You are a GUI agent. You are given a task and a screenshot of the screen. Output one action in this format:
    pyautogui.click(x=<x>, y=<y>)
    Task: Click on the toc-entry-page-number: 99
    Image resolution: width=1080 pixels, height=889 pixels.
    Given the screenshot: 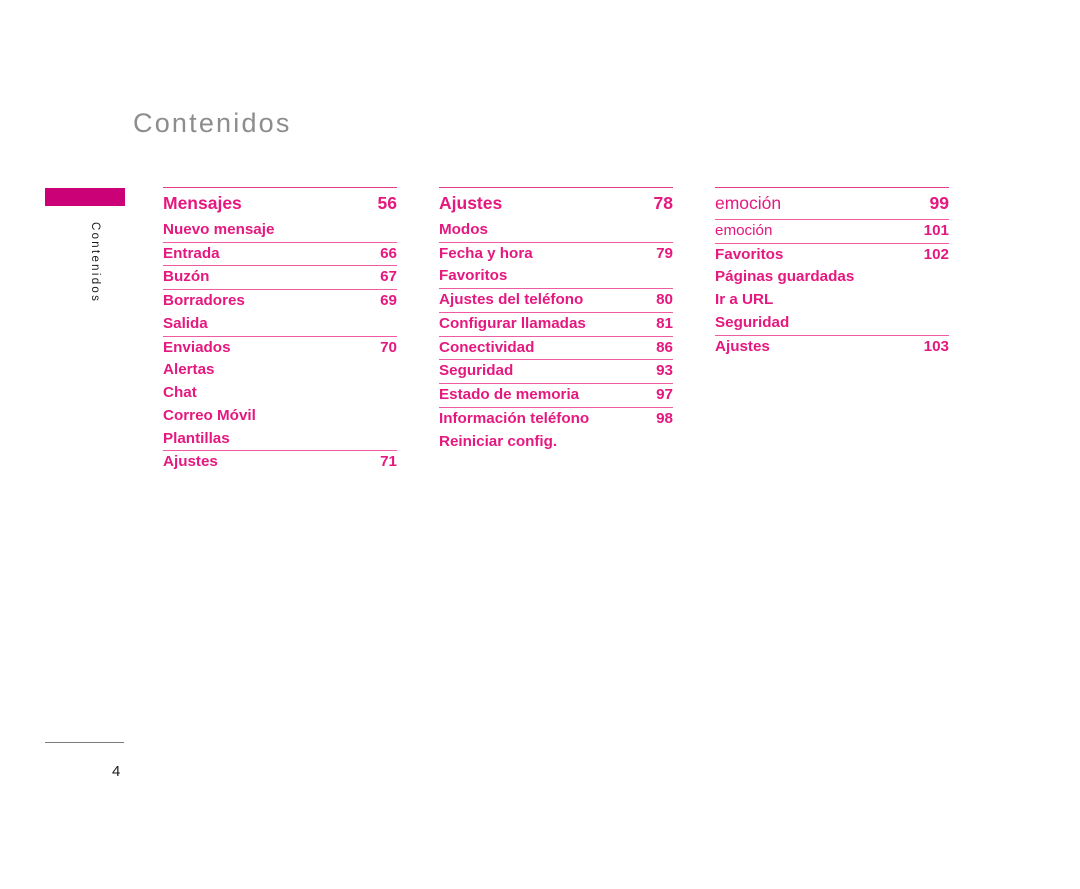 What is the action you would take?
    pyautogui.click(x=939, y=203)
    